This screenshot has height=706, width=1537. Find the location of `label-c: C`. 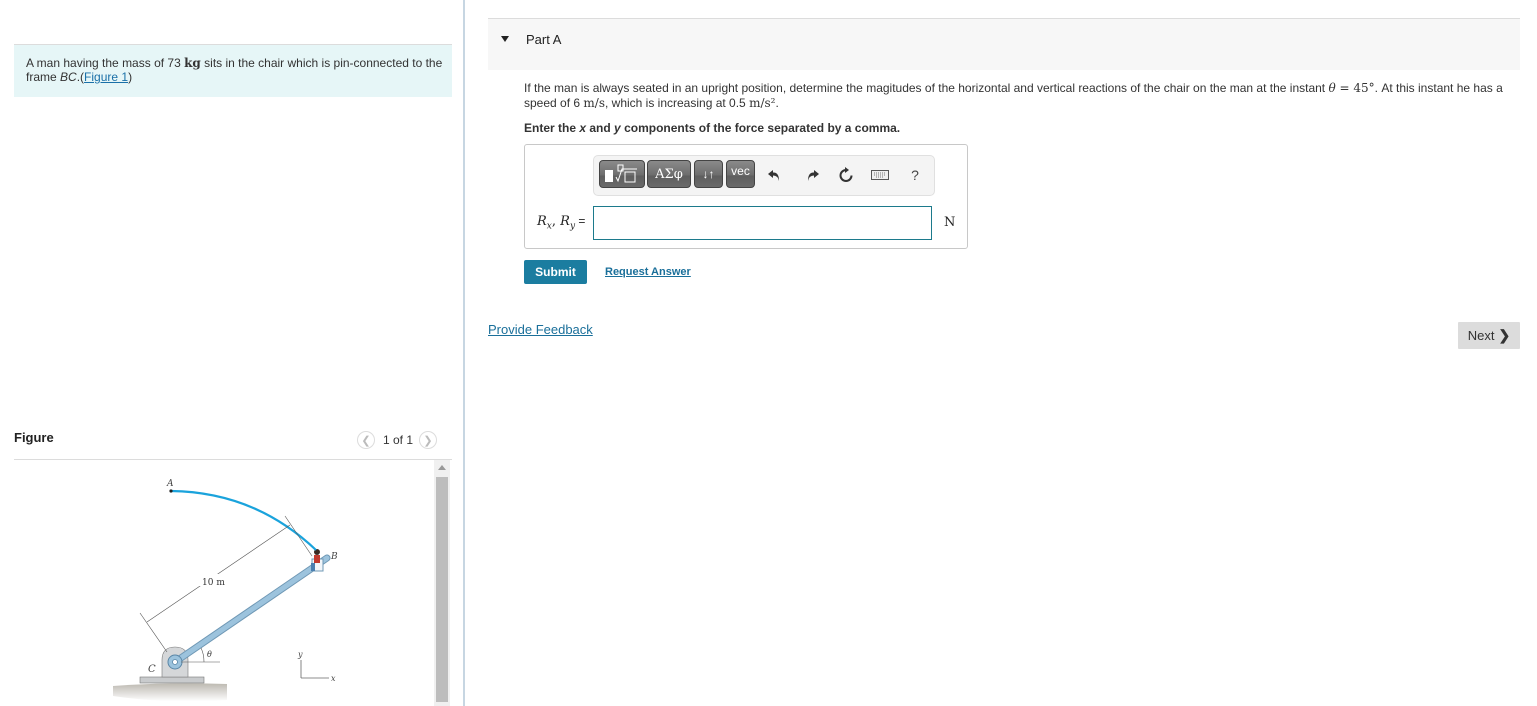

label-c: C is located at coordinates (152, 669).